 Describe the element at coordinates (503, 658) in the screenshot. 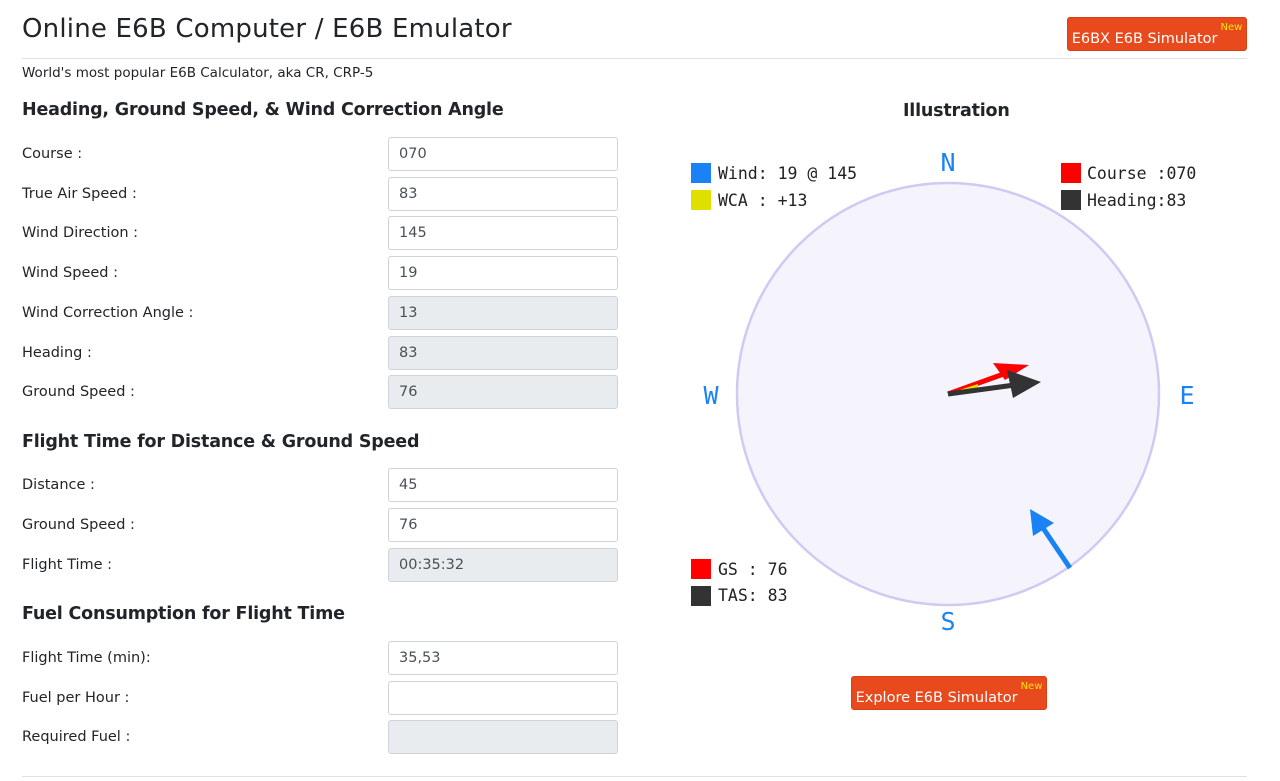

I see `flight-time-min-input` at that location.